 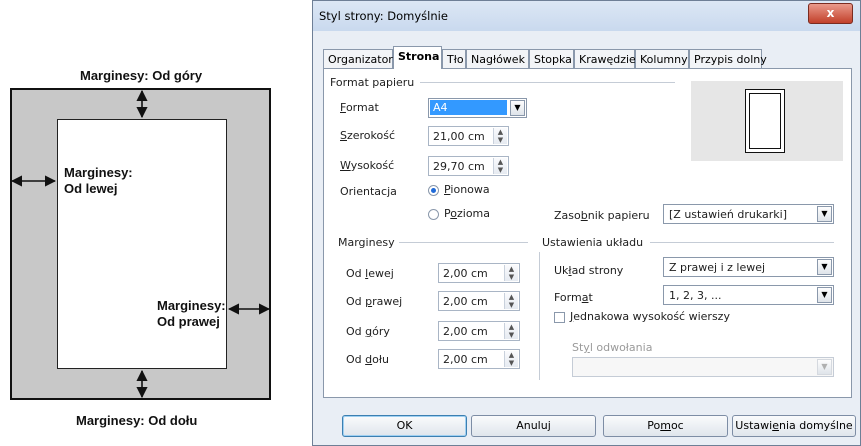 I want to click on format-value: A4, so click(x=468, y=107).